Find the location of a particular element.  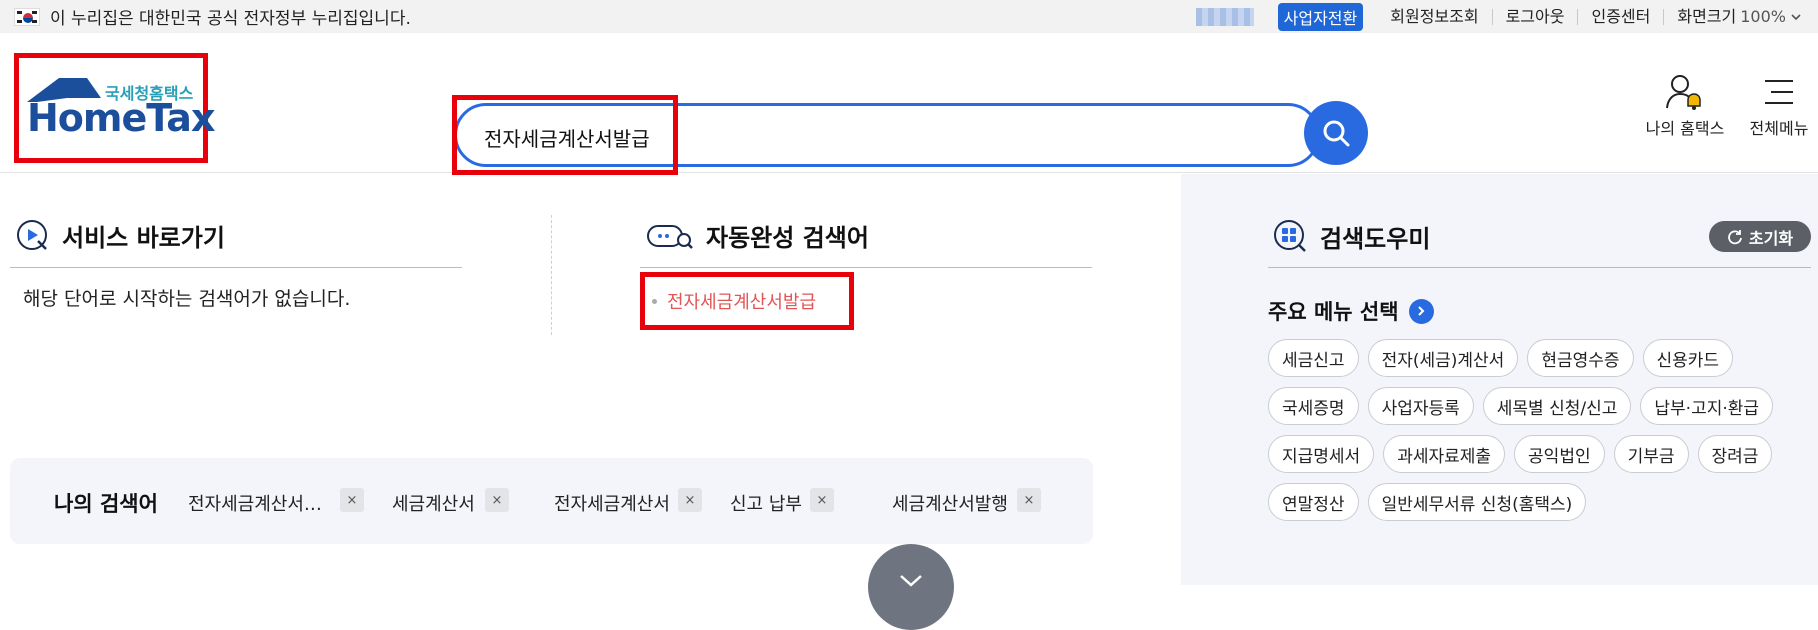

collapse-button is located at coordinates (911, 587).